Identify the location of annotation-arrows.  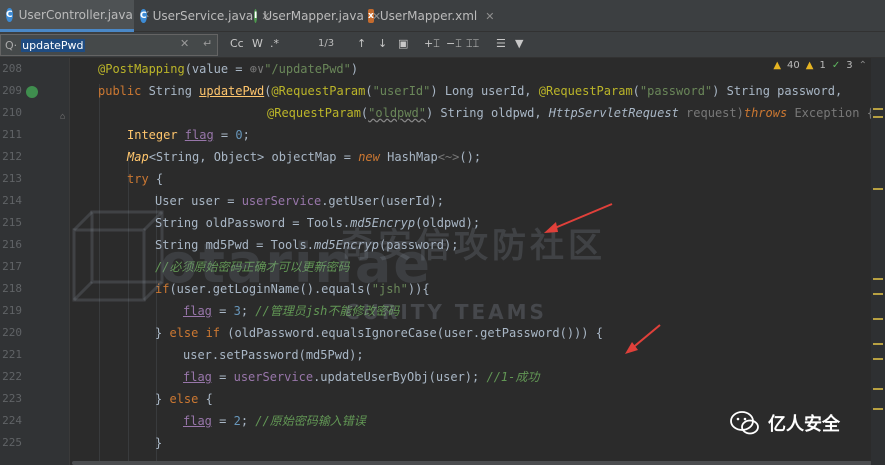
(602, 278).